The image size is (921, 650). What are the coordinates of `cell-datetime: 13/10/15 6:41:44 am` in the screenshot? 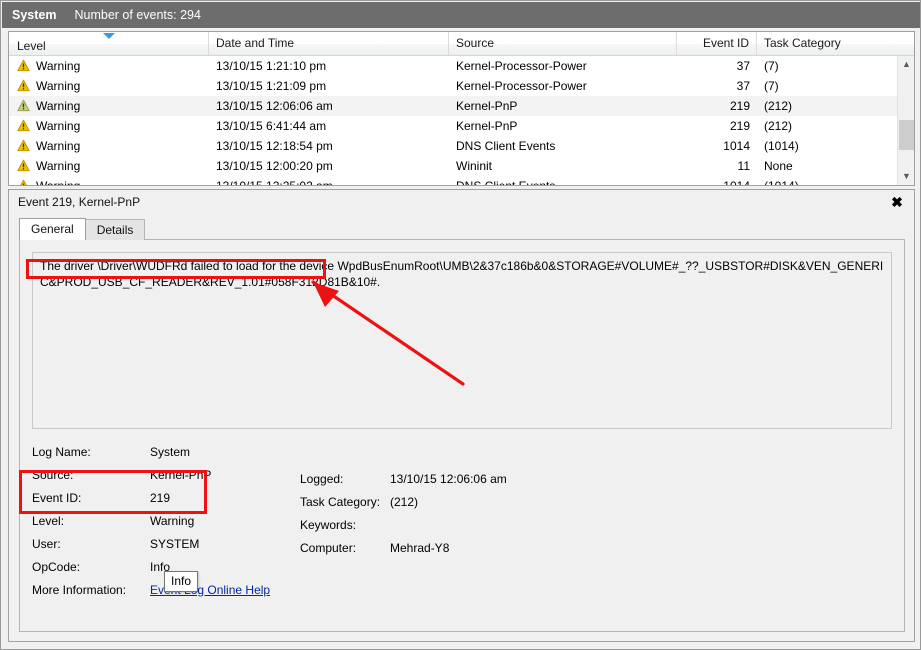 It's located at (271, 126).